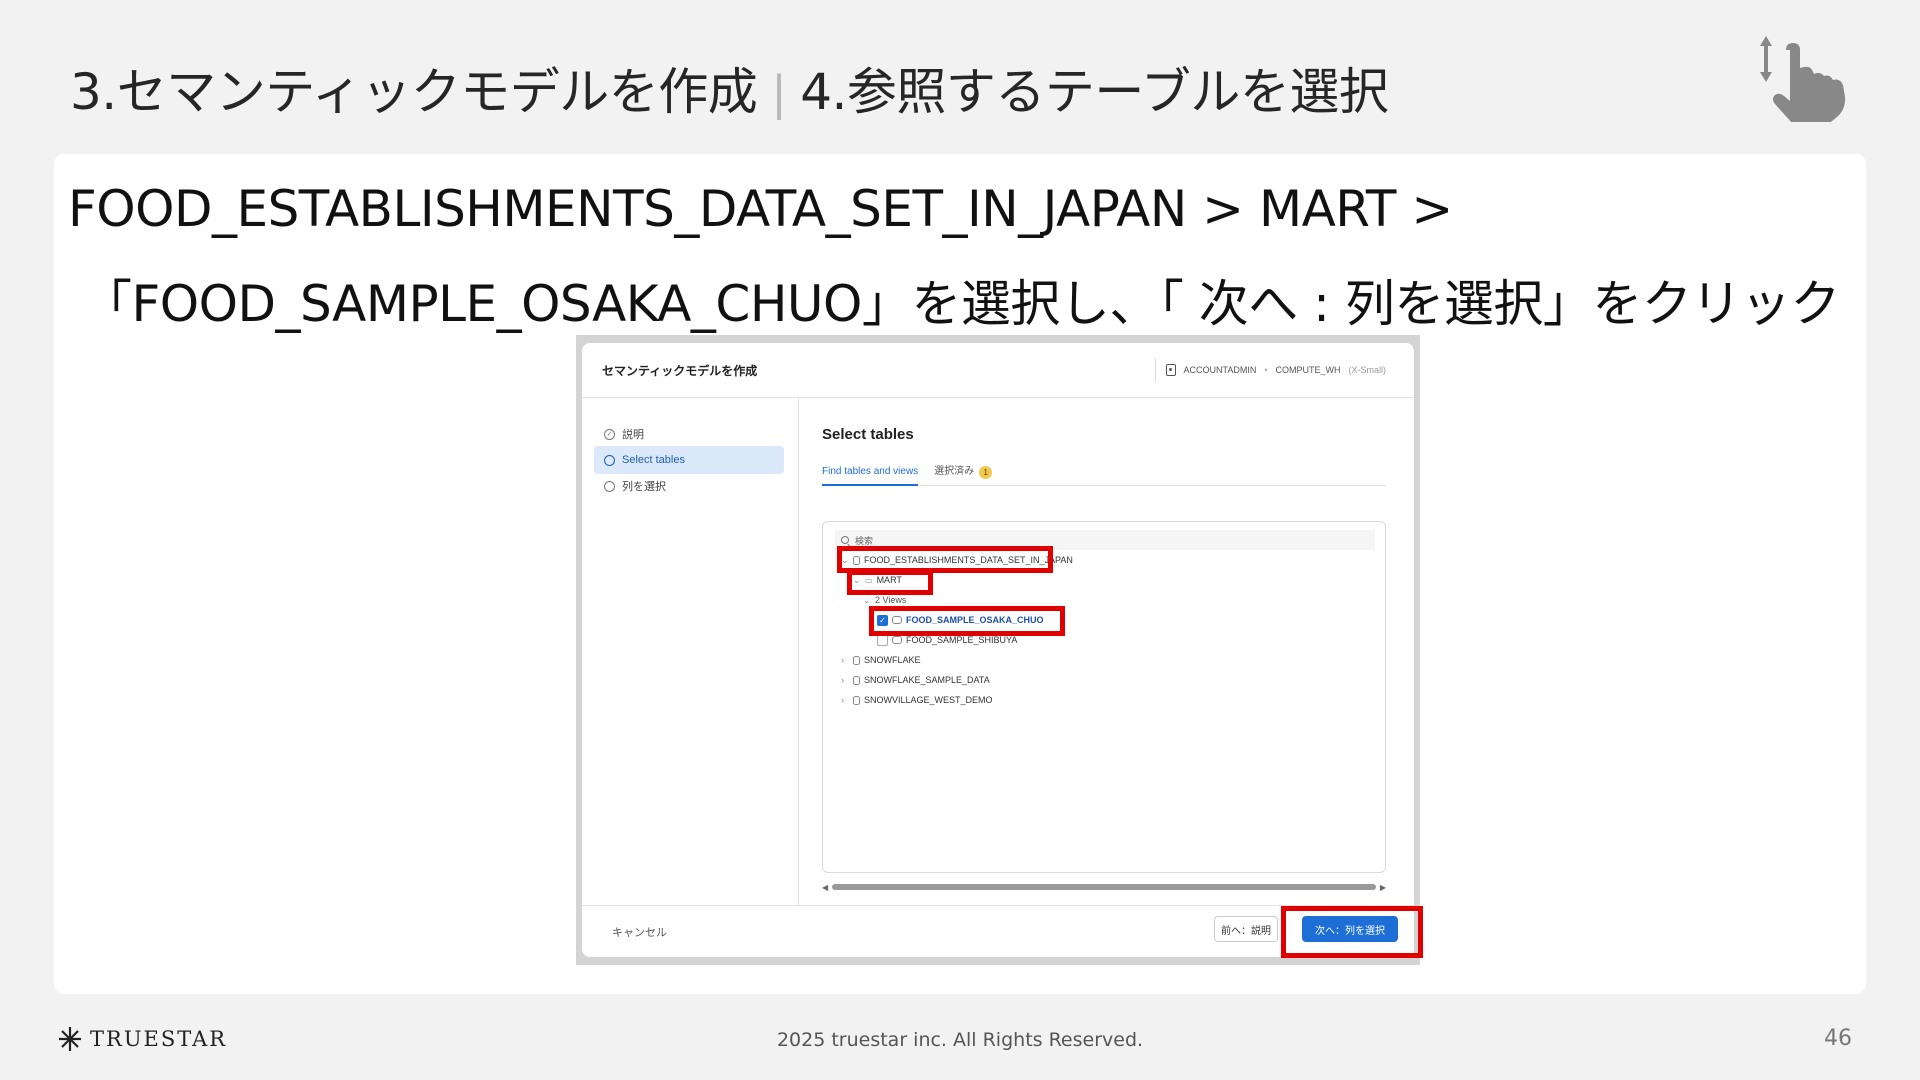 The height and width of the screenshot is (1080, 1920). I want to click on tree-item-label: FOOD_SAMPLE_SHIBUYA, so click(962, 640).